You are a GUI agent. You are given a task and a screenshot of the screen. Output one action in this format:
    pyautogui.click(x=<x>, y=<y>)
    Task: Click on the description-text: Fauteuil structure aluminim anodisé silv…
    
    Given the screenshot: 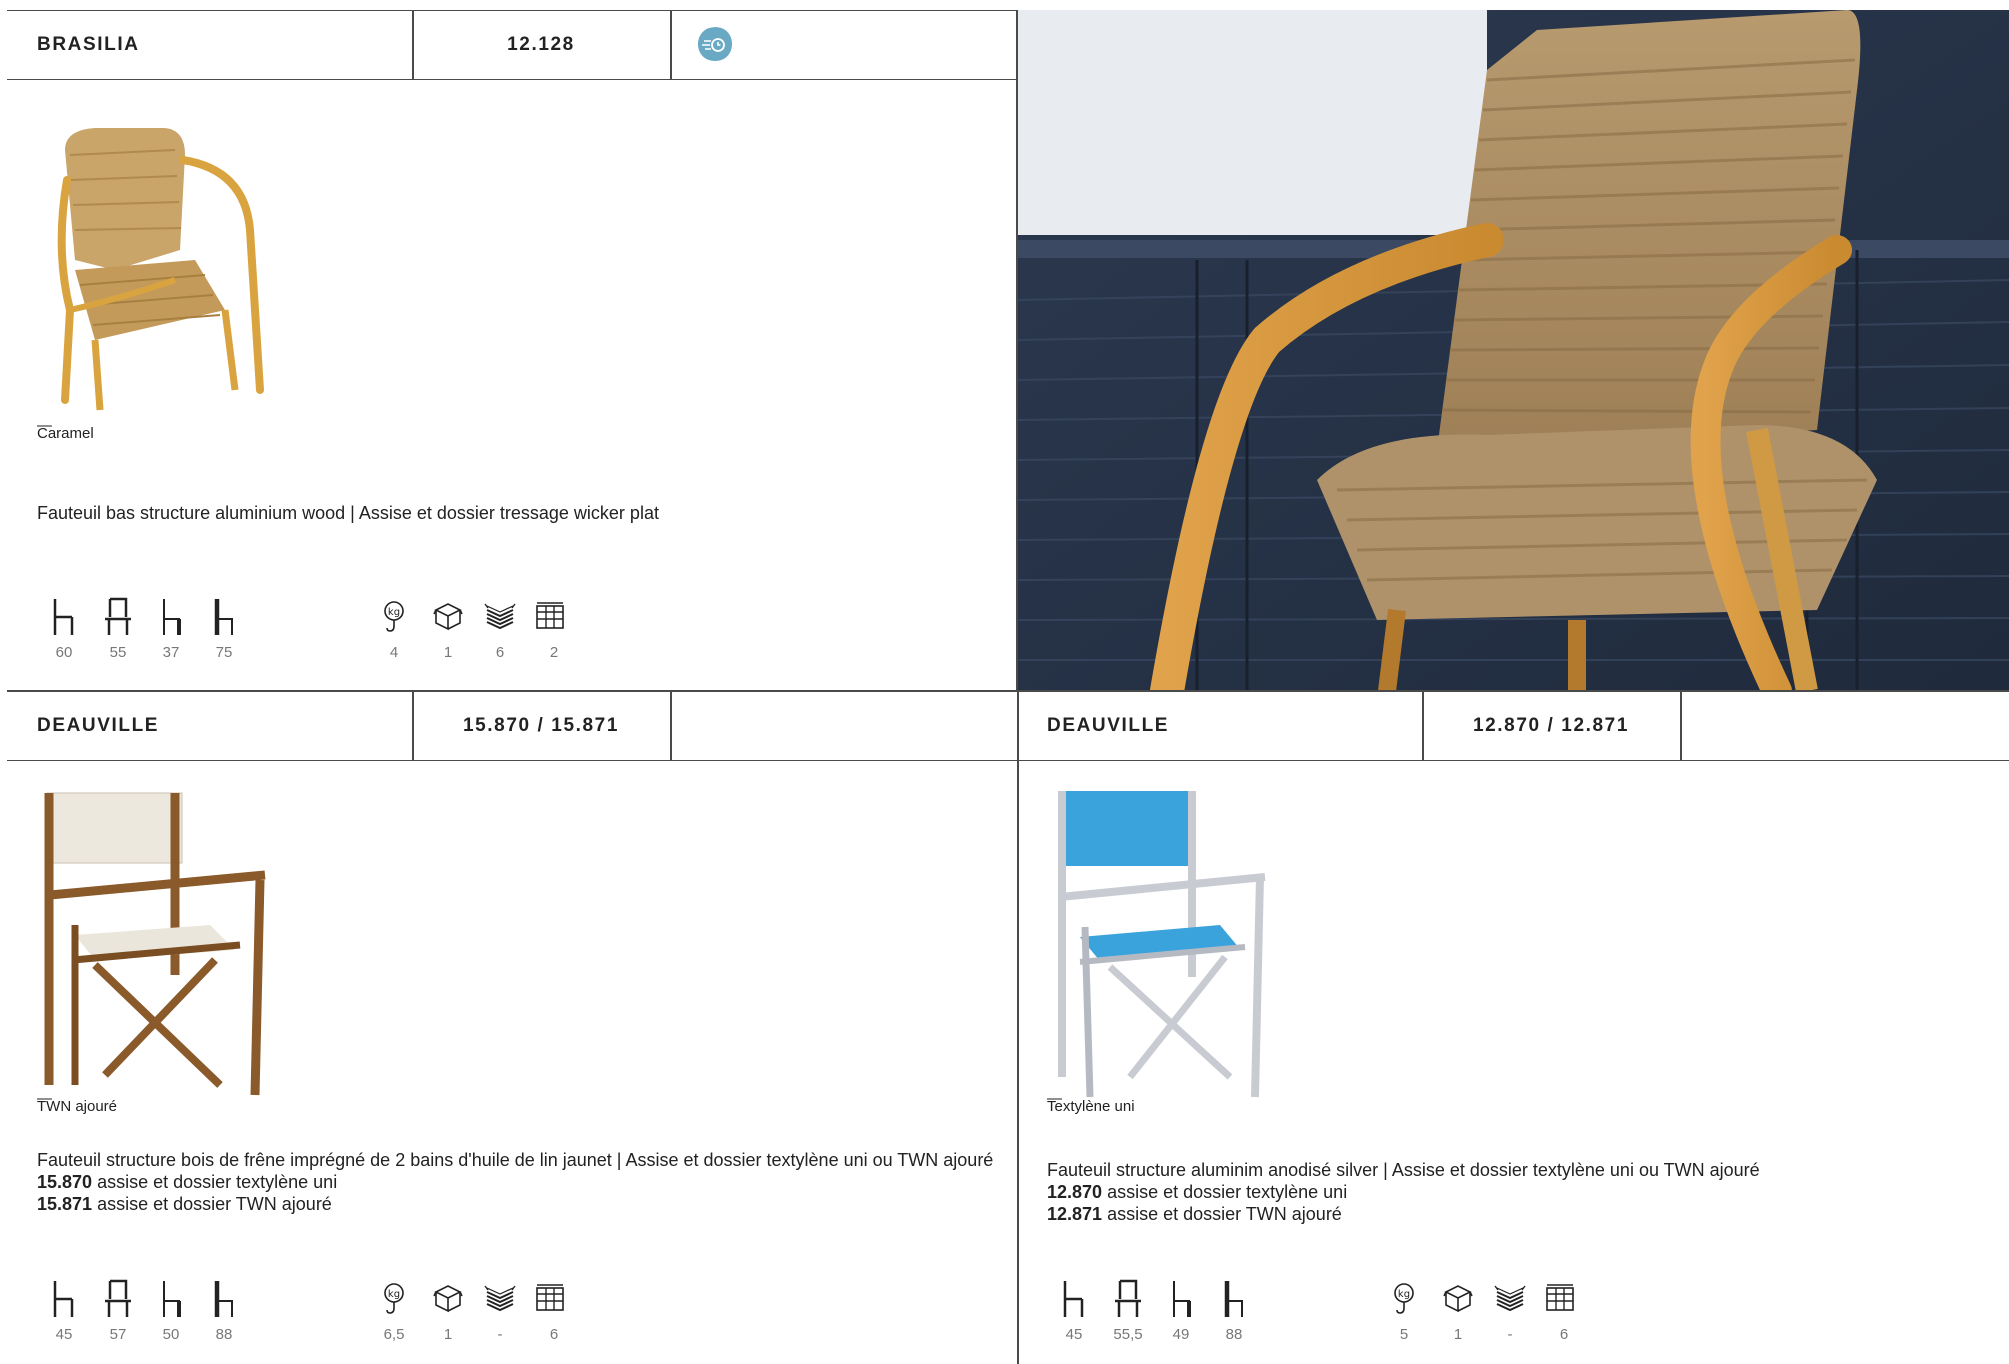 What is the action you would take?
    pyautogui.click(x=1403, y=1170)
    